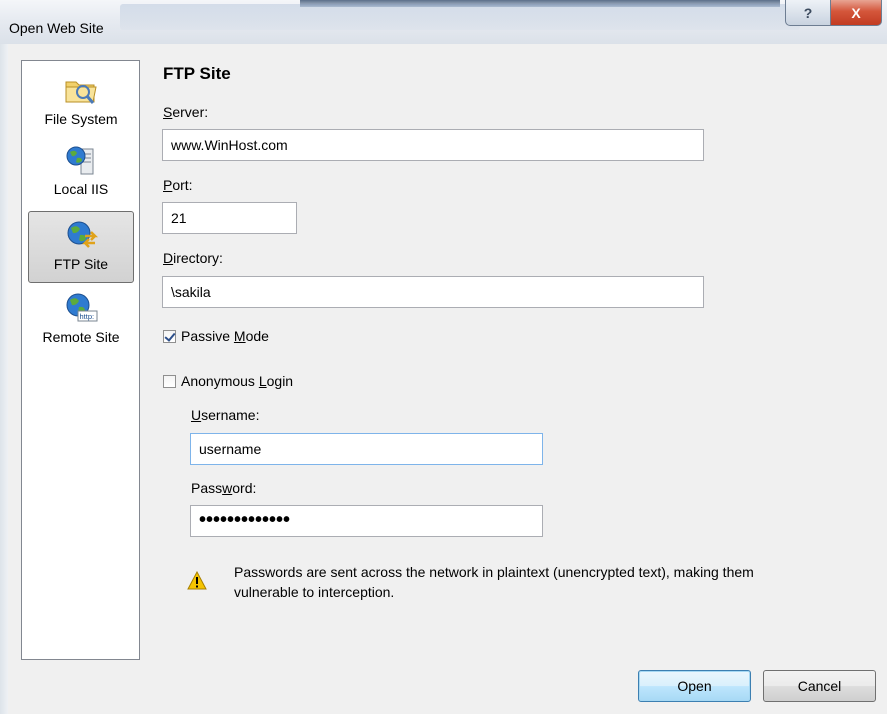  What do you see at coordinates (245, 520) in the screenshot?
I see `password-value: •••••••••••••` at bounding box center [245, 520].